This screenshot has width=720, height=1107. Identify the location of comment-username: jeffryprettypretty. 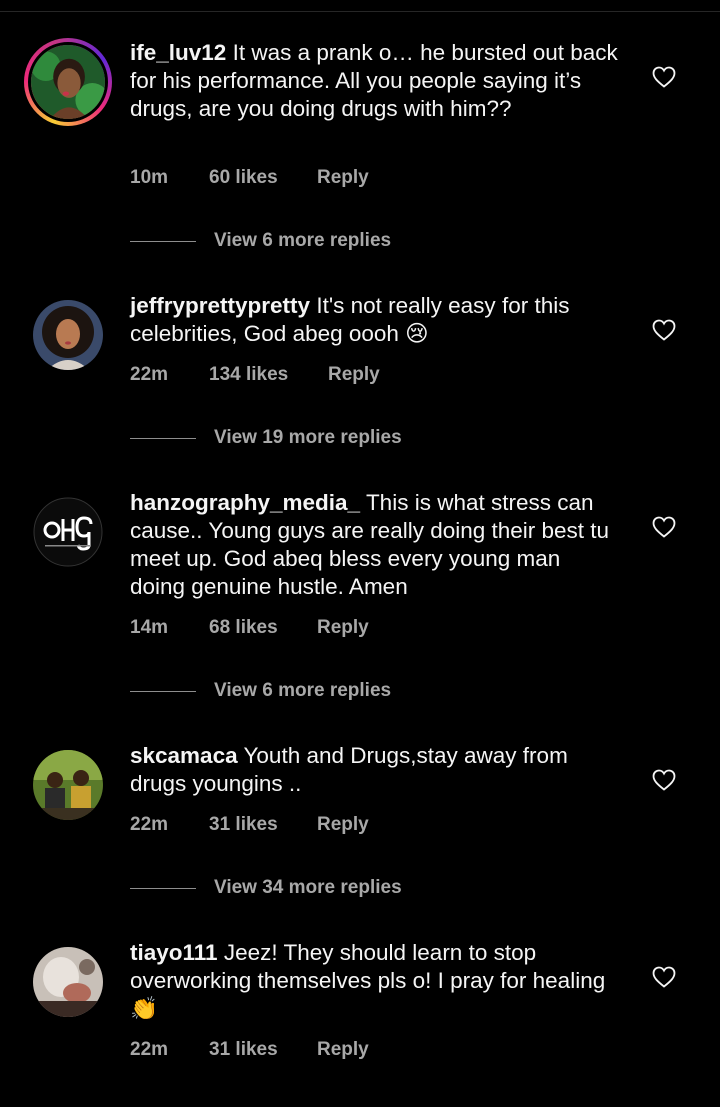
(220, 305).